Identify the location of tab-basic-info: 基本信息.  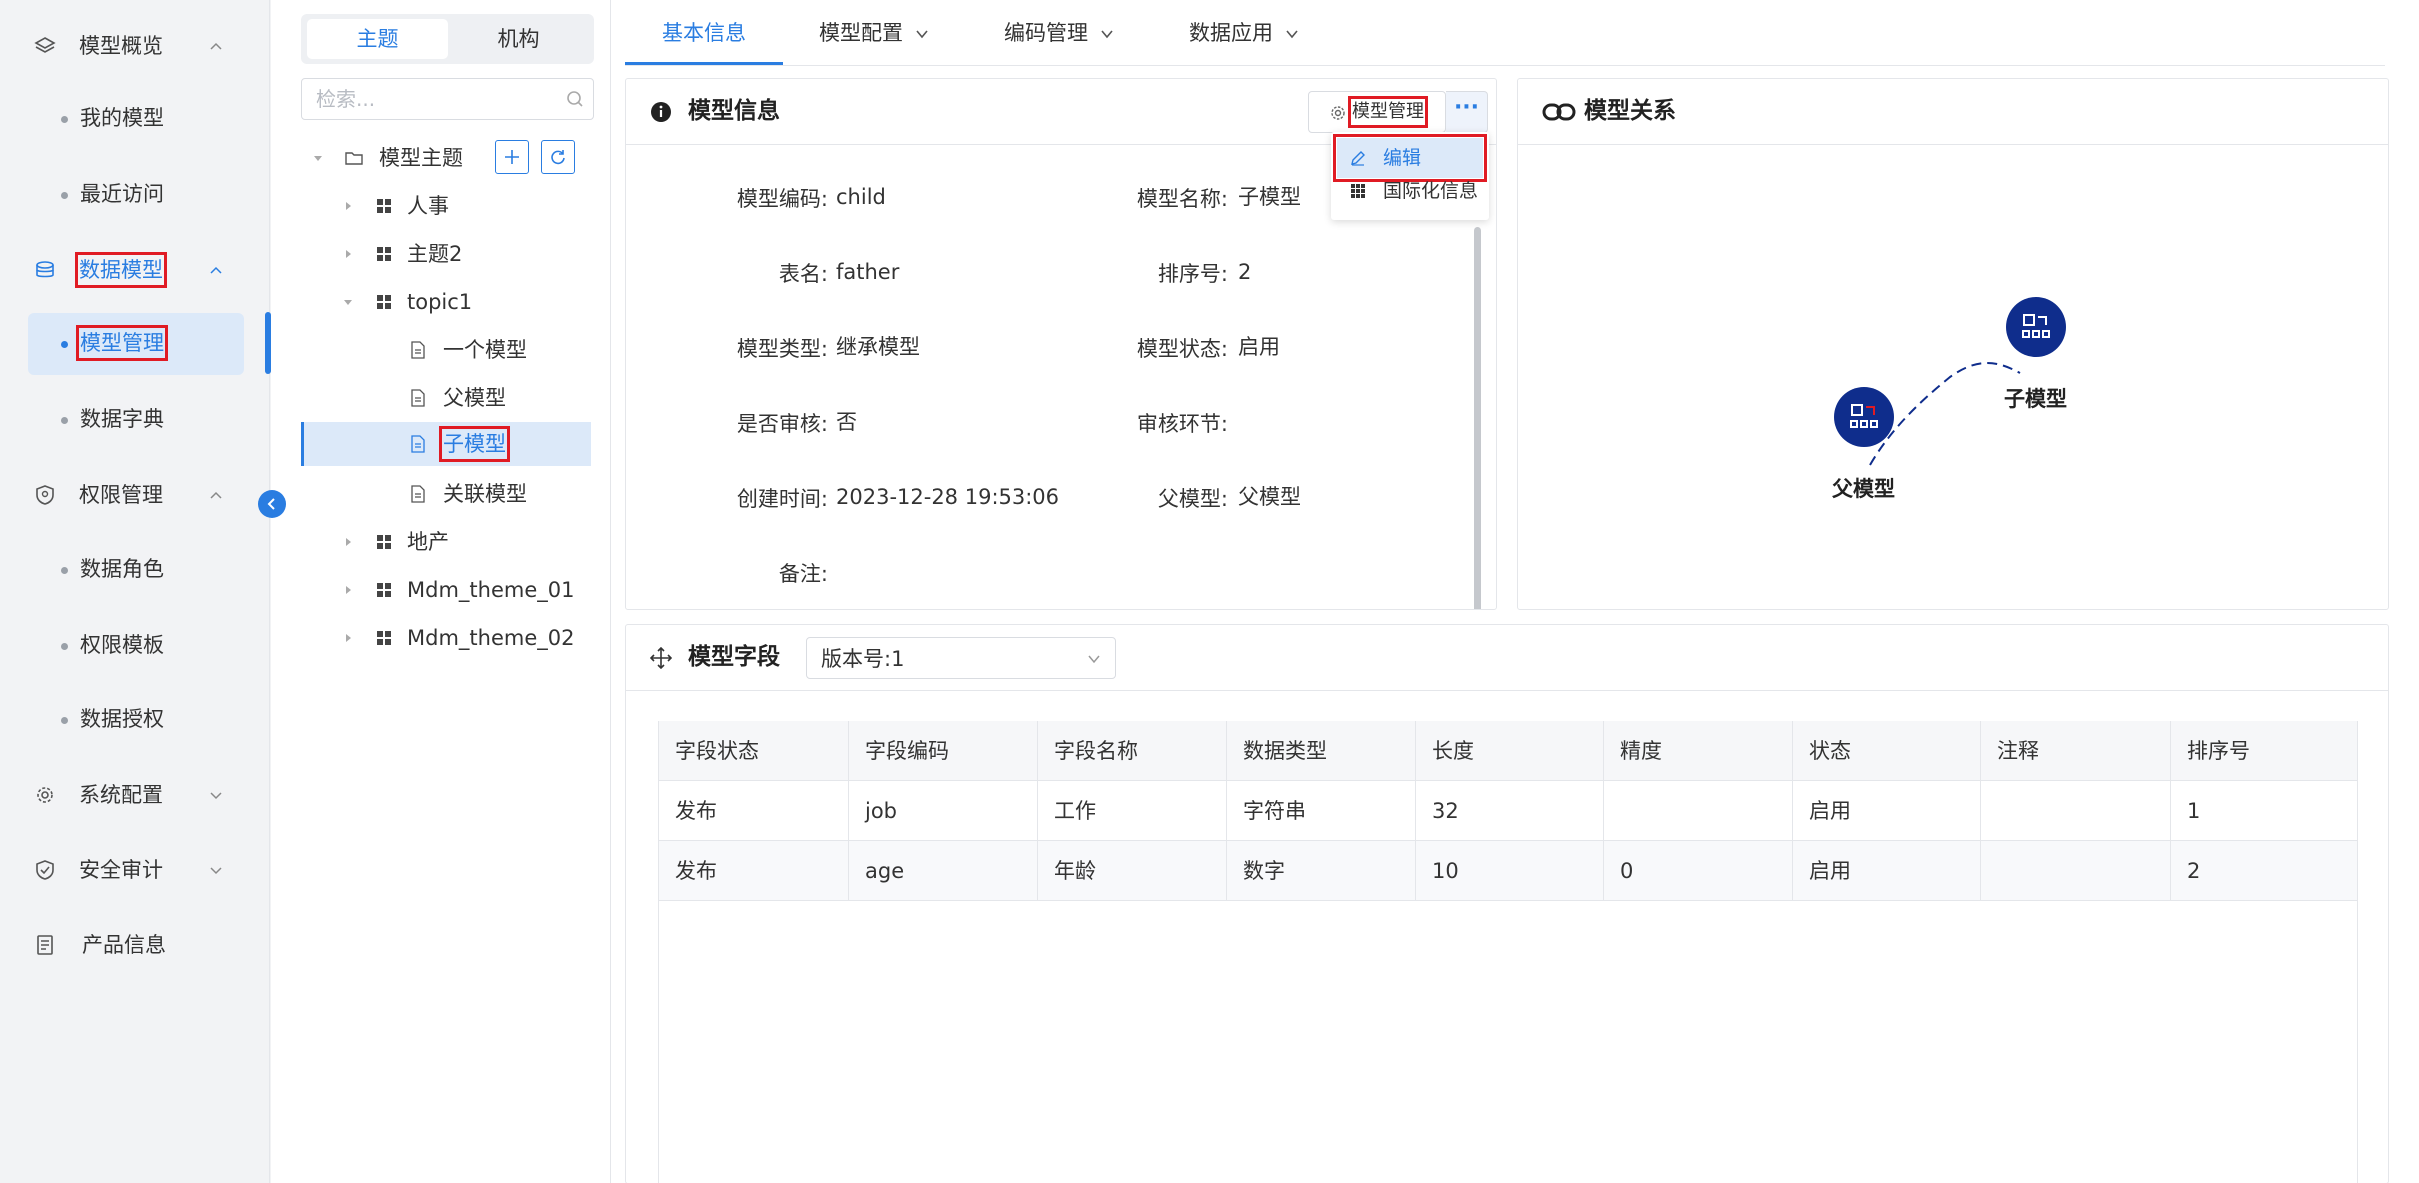
(704, 33).